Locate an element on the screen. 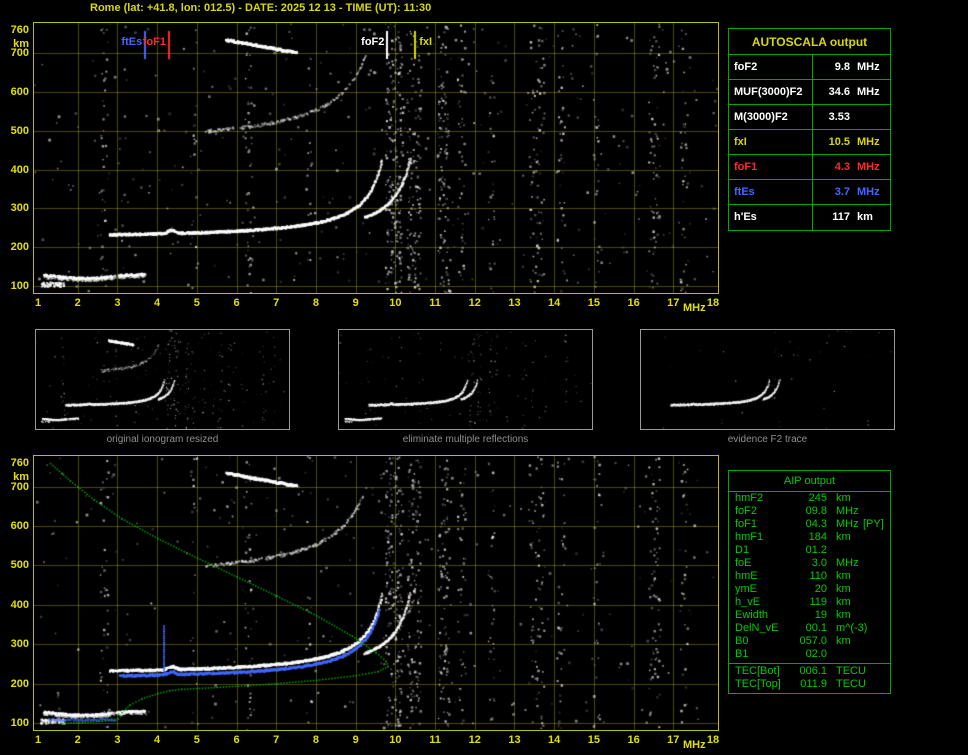 The image size is (968, 755). aip-param-label: B0 is located at coordinates (742, 641).